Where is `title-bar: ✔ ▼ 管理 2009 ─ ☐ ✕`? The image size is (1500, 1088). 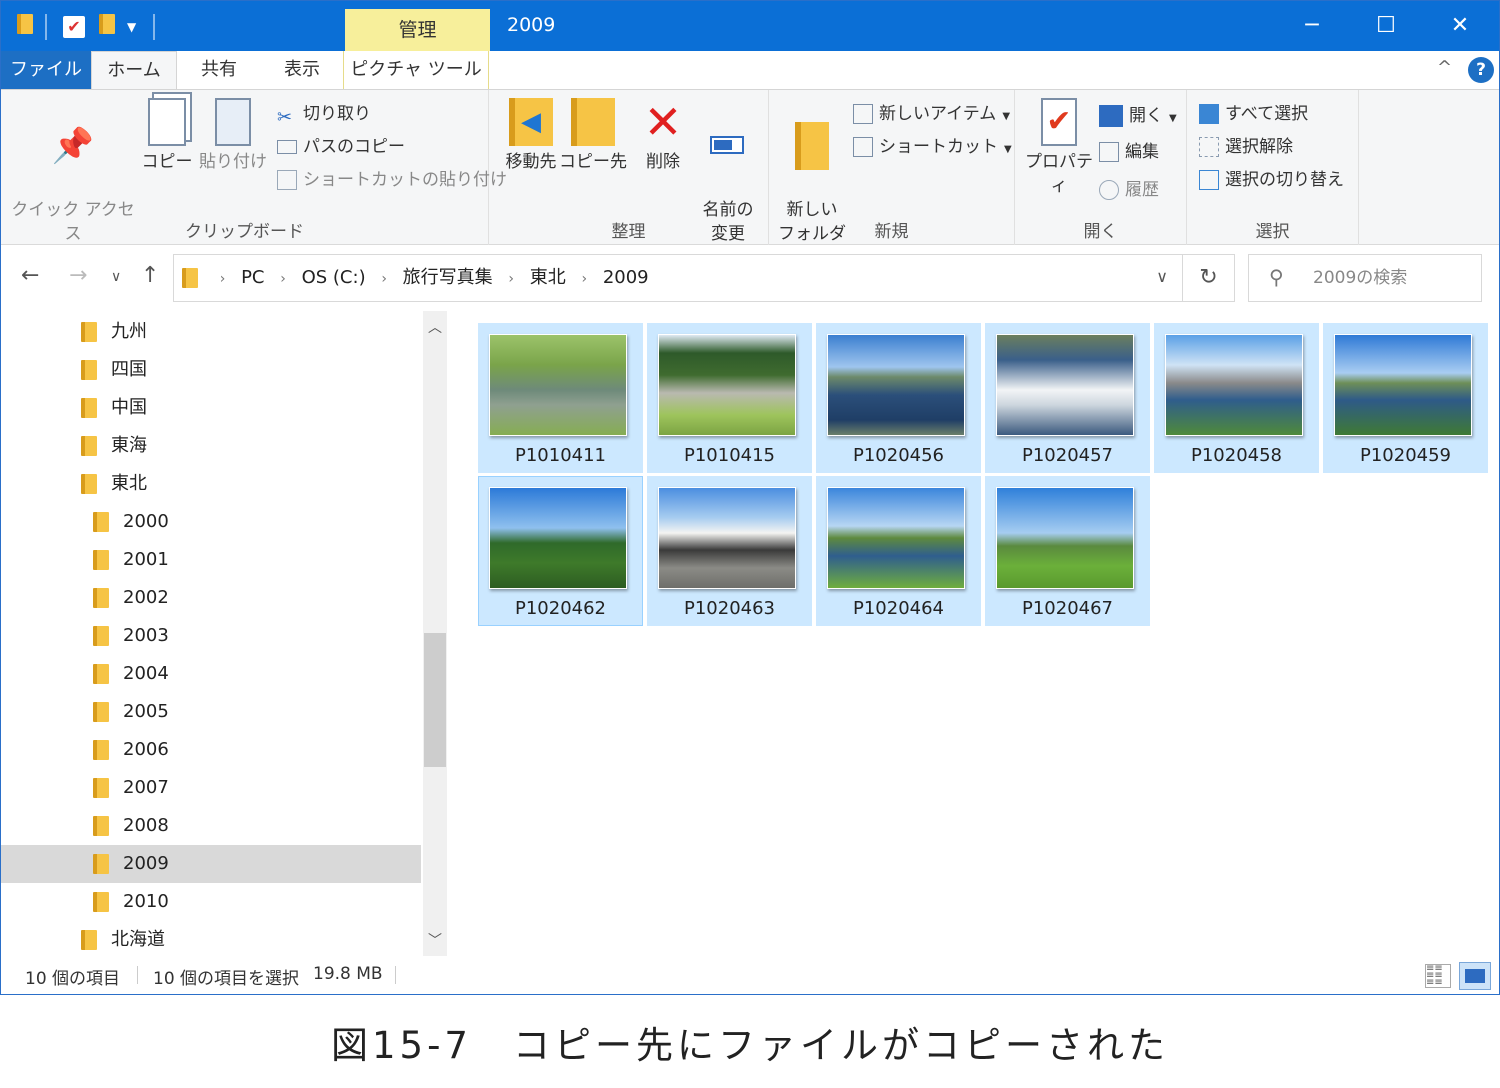 title-bar: ✔ ▼ 管理 2009 ─ ☐ ✕ is located at coordinates (750, 26).